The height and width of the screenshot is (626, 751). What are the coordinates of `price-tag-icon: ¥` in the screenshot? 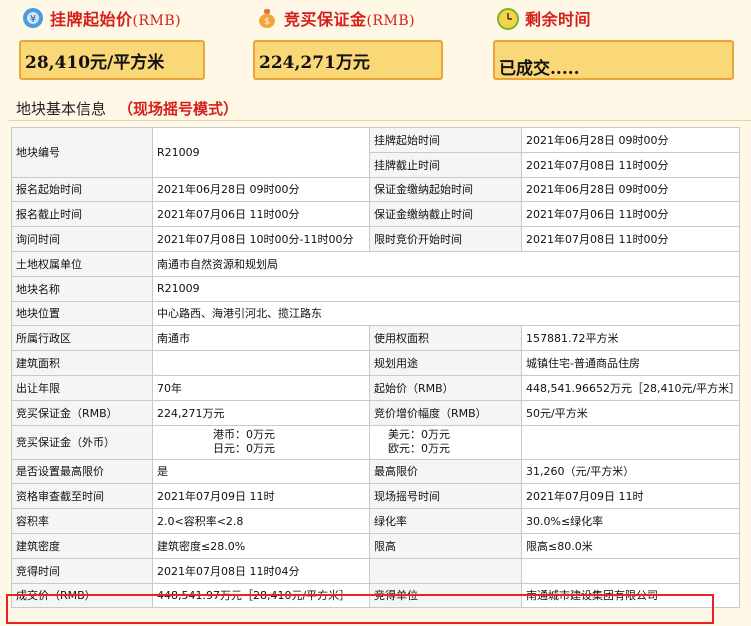 It's located at (33, 18).